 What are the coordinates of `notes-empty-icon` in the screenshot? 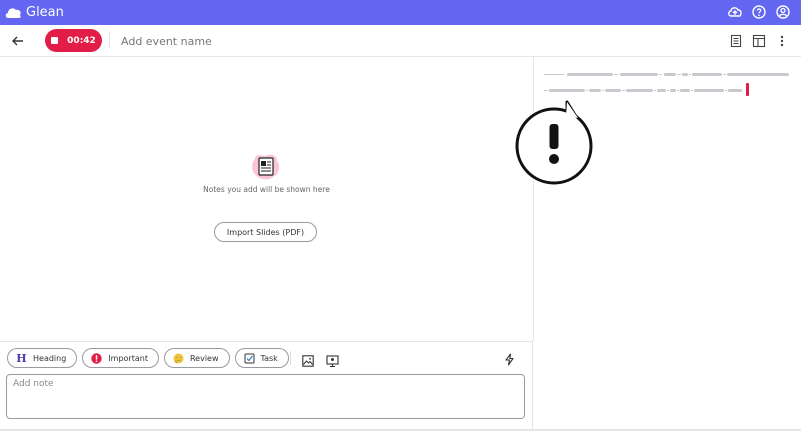 It's located at (266, 167).